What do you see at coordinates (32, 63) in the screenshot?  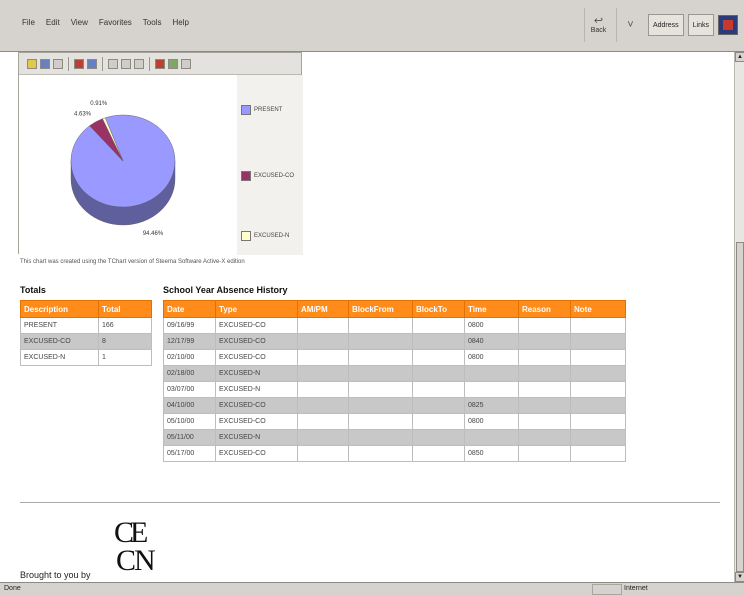 I see `open-icon` at bounding box center [32, 63].